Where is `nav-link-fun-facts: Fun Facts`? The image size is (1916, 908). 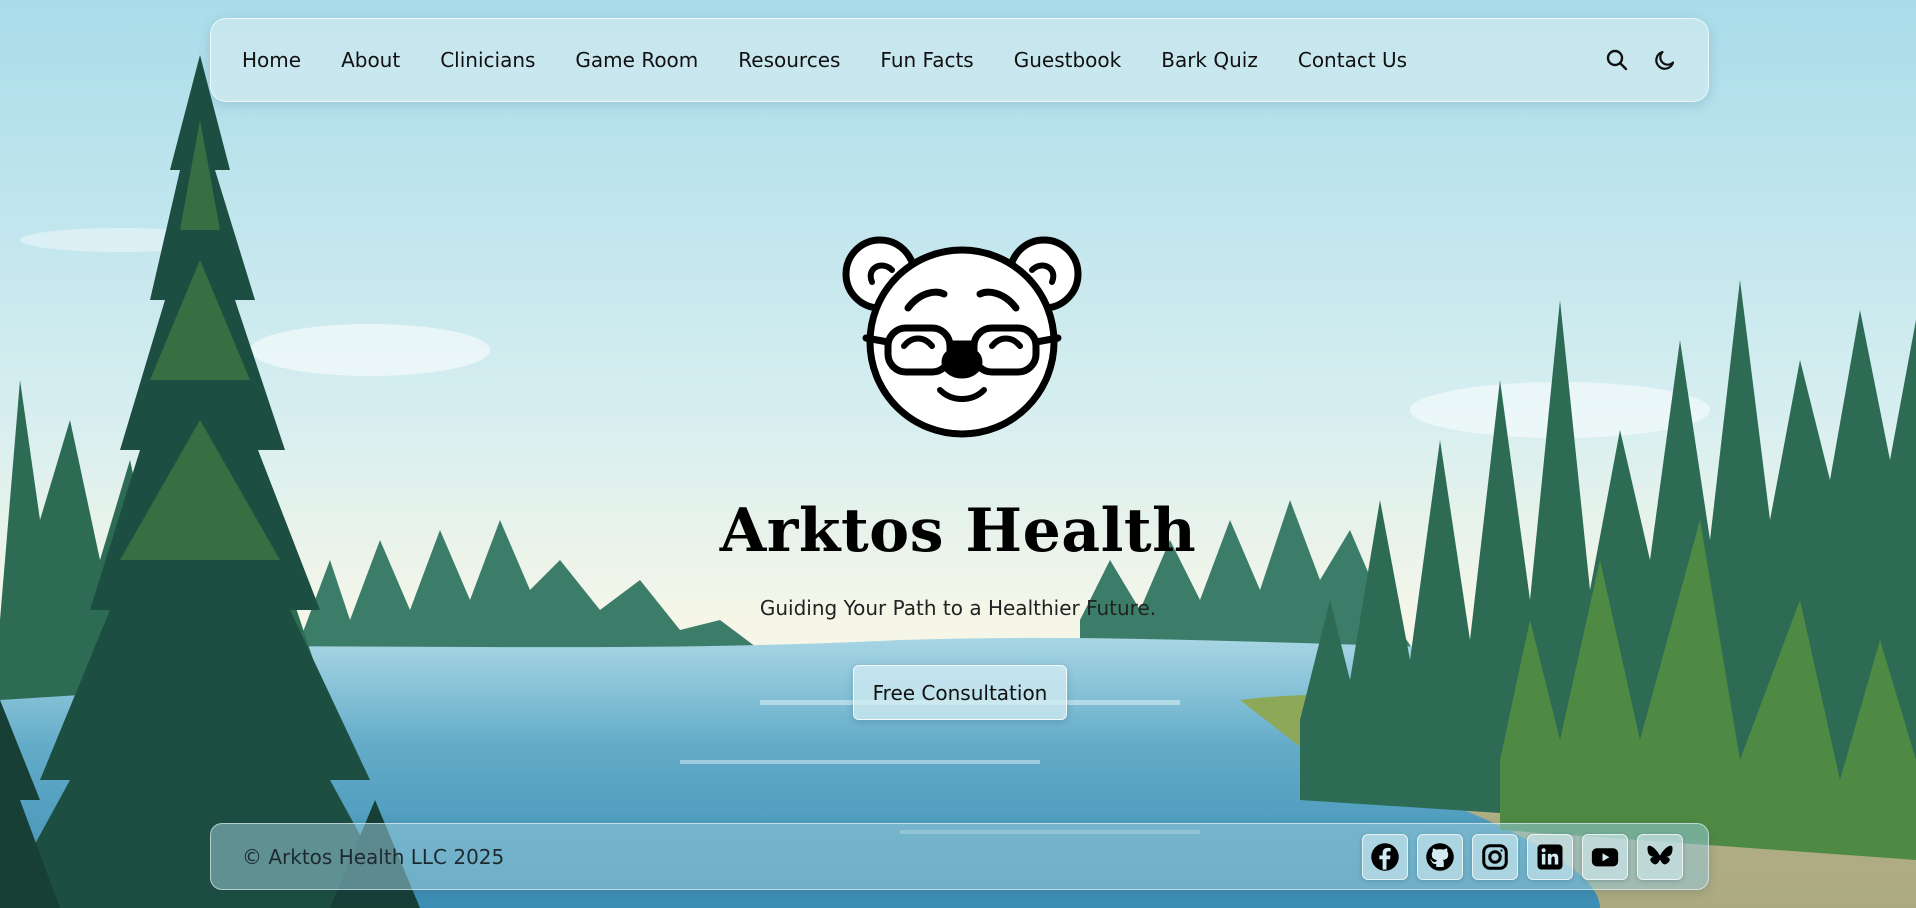
nav-link-fun-facts: Fun Facts is located at coordinates (926, 60).